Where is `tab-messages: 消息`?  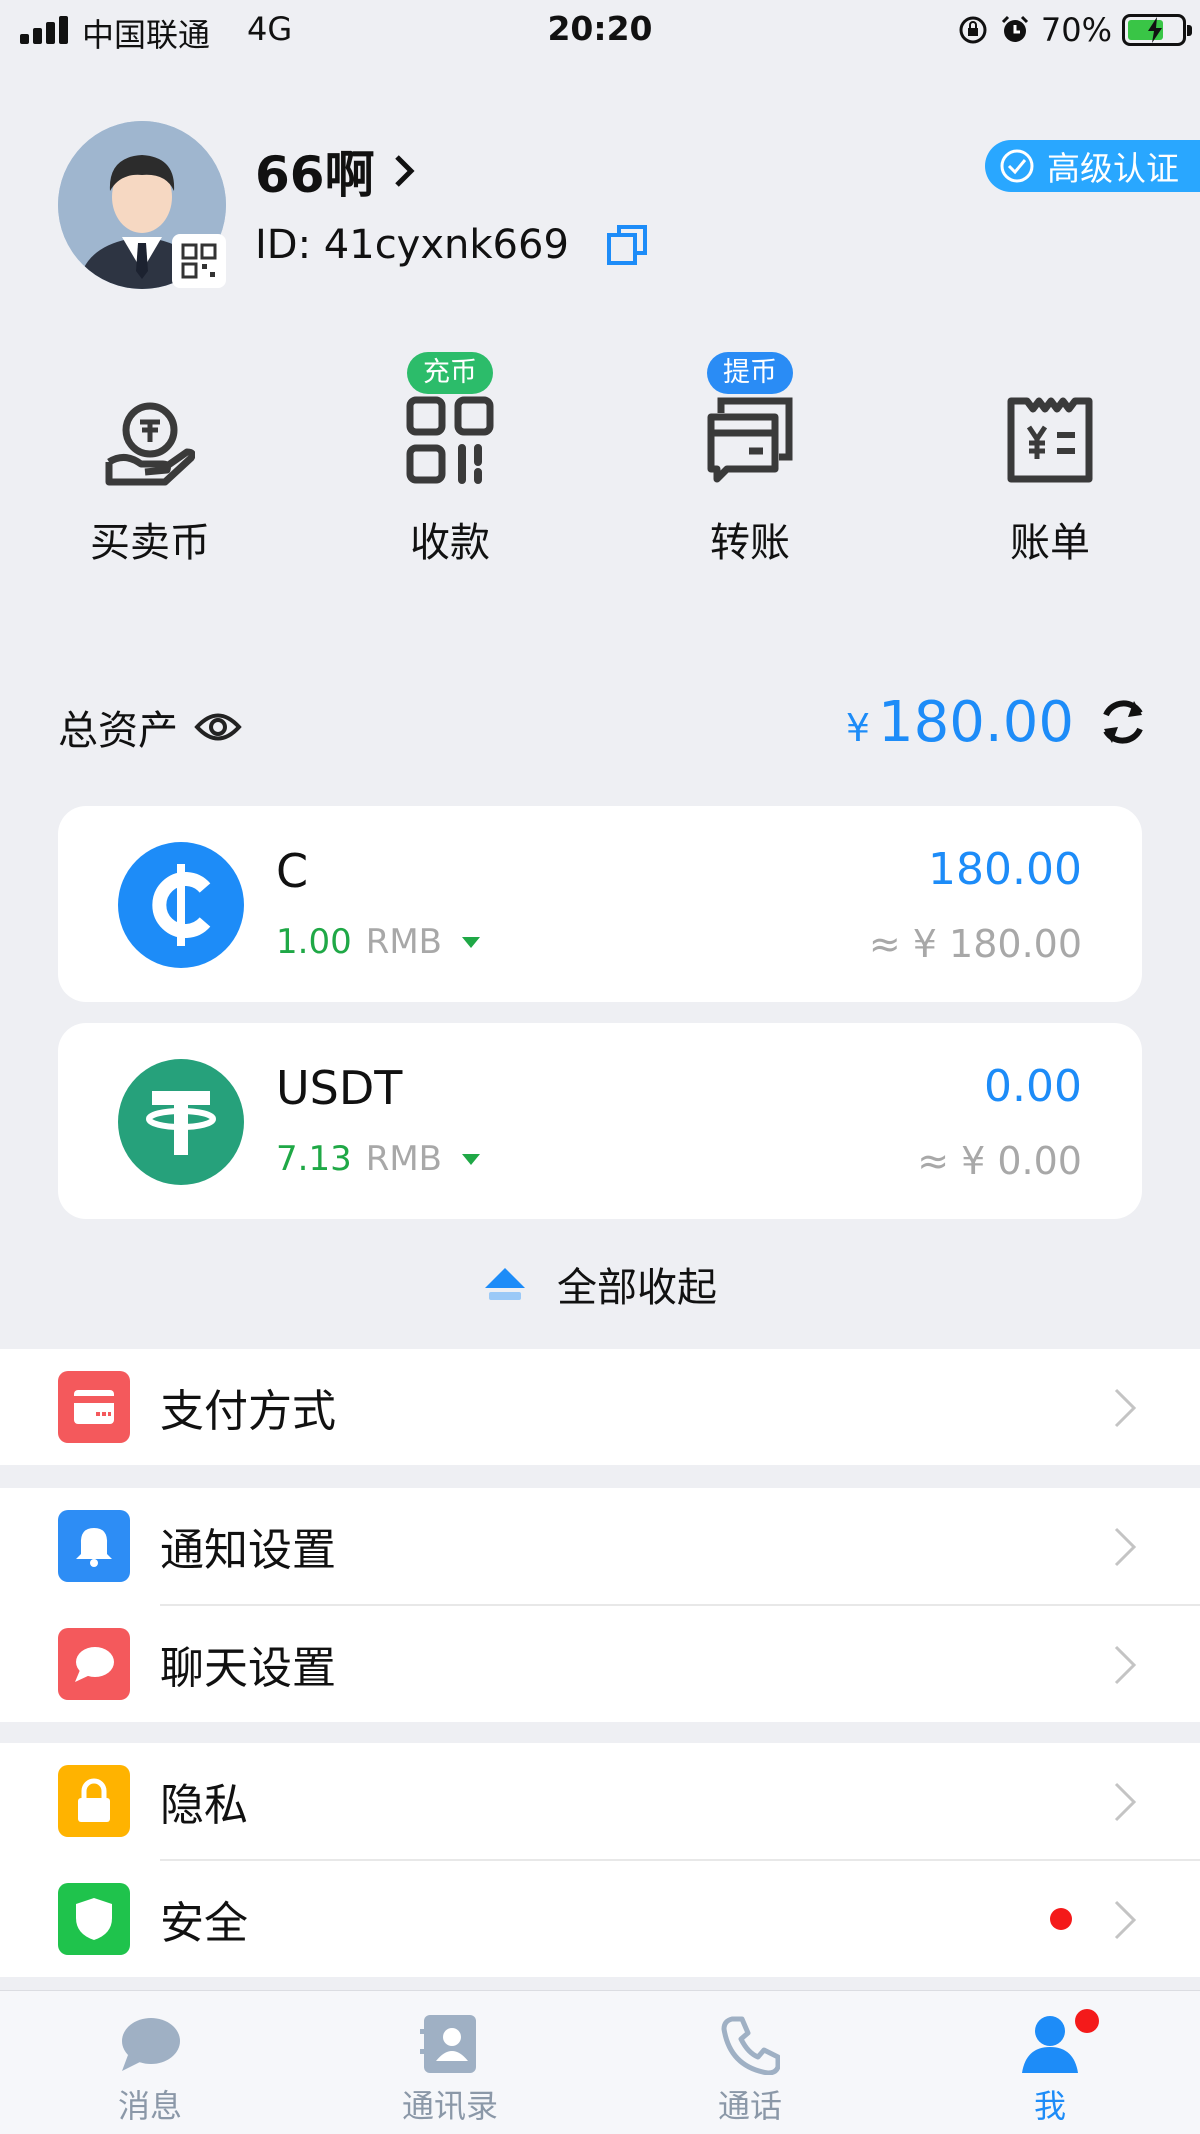 tab-messages: 消息 is located at coordinates (150, 2062).